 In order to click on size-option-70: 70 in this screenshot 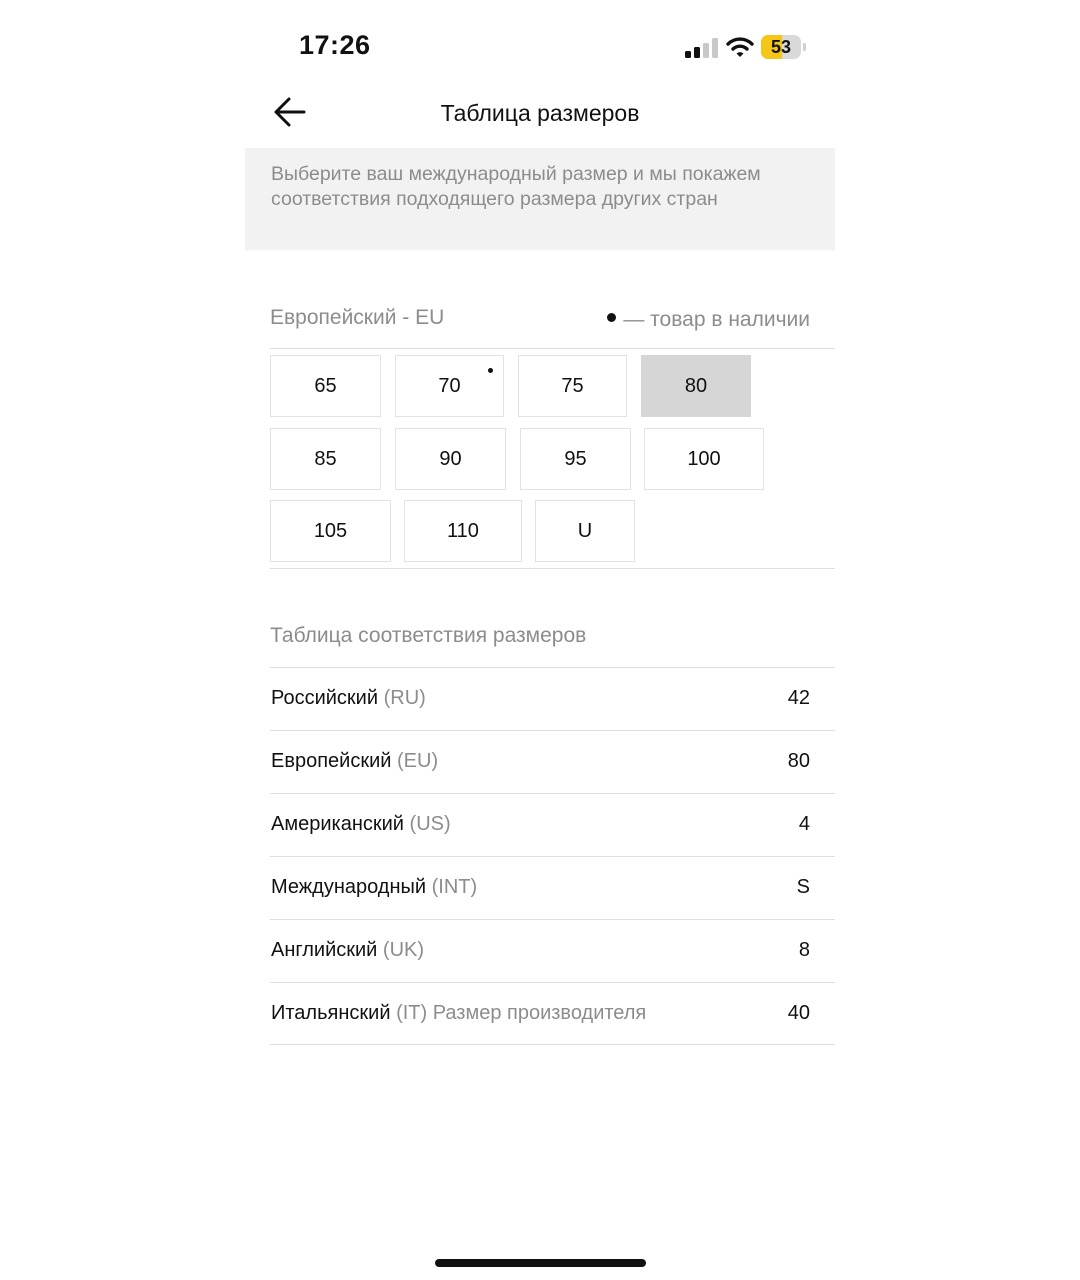, I will do `click(449, 386)`.